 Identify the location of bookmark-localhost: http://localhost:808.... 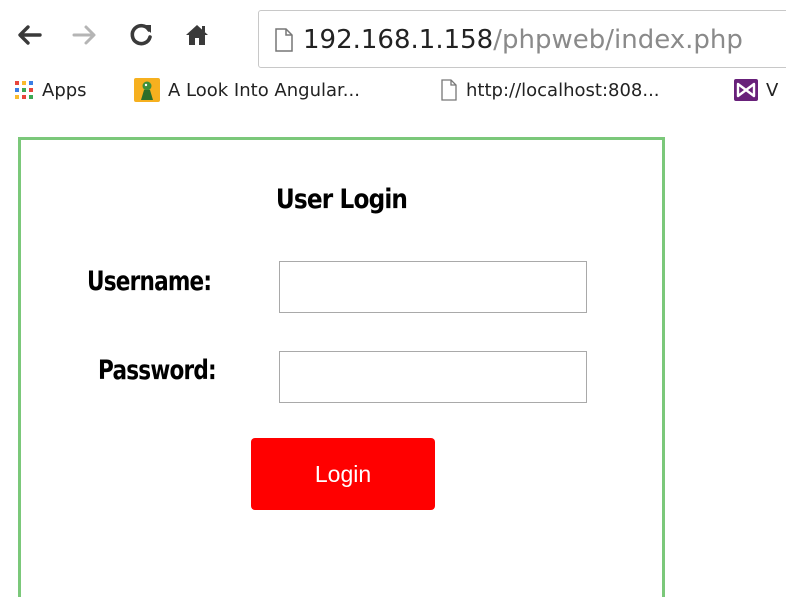
(550, 90).